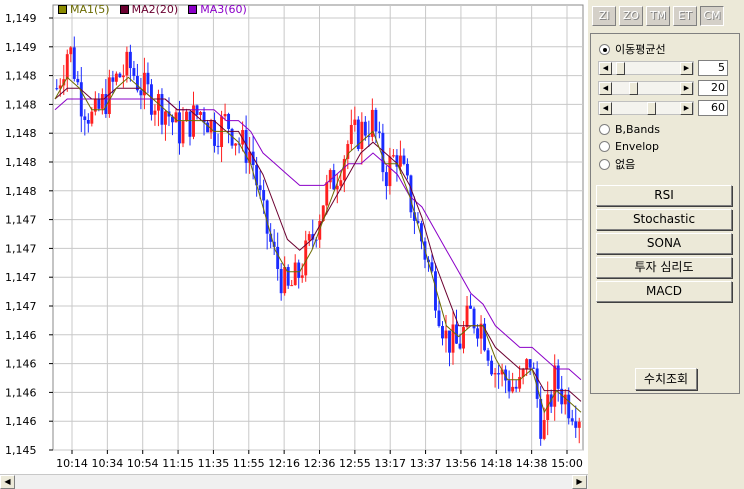  What do you see at coordinates (178, 463) in the screenshot?
I see `x-tick-label: 11:15` at bounding box center [178, 463].